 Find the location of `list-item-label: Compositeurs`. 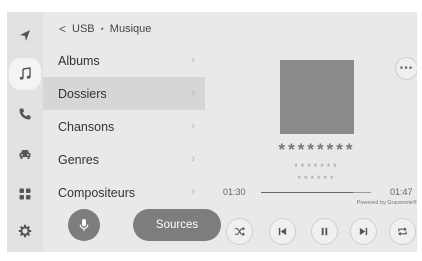

list-item-label: Compositeurs is located at coordinates (97, 192).